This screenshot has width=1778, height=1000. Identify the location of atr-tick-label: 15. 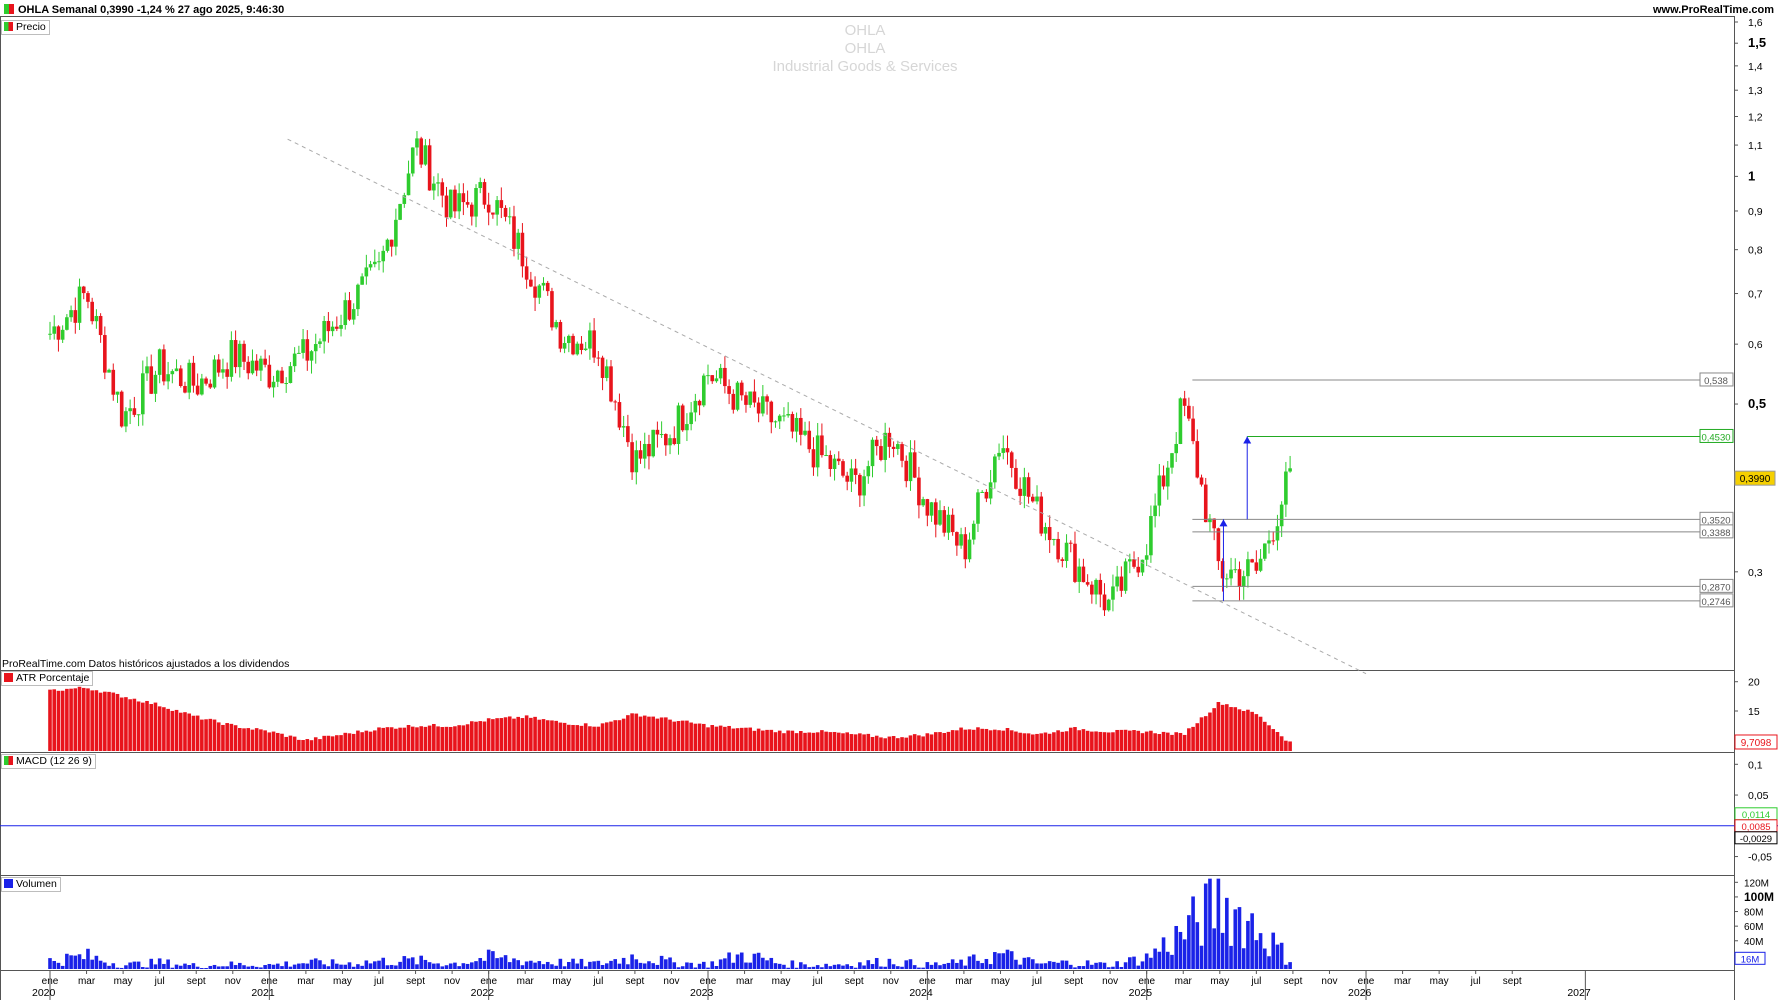
(1754, 712).